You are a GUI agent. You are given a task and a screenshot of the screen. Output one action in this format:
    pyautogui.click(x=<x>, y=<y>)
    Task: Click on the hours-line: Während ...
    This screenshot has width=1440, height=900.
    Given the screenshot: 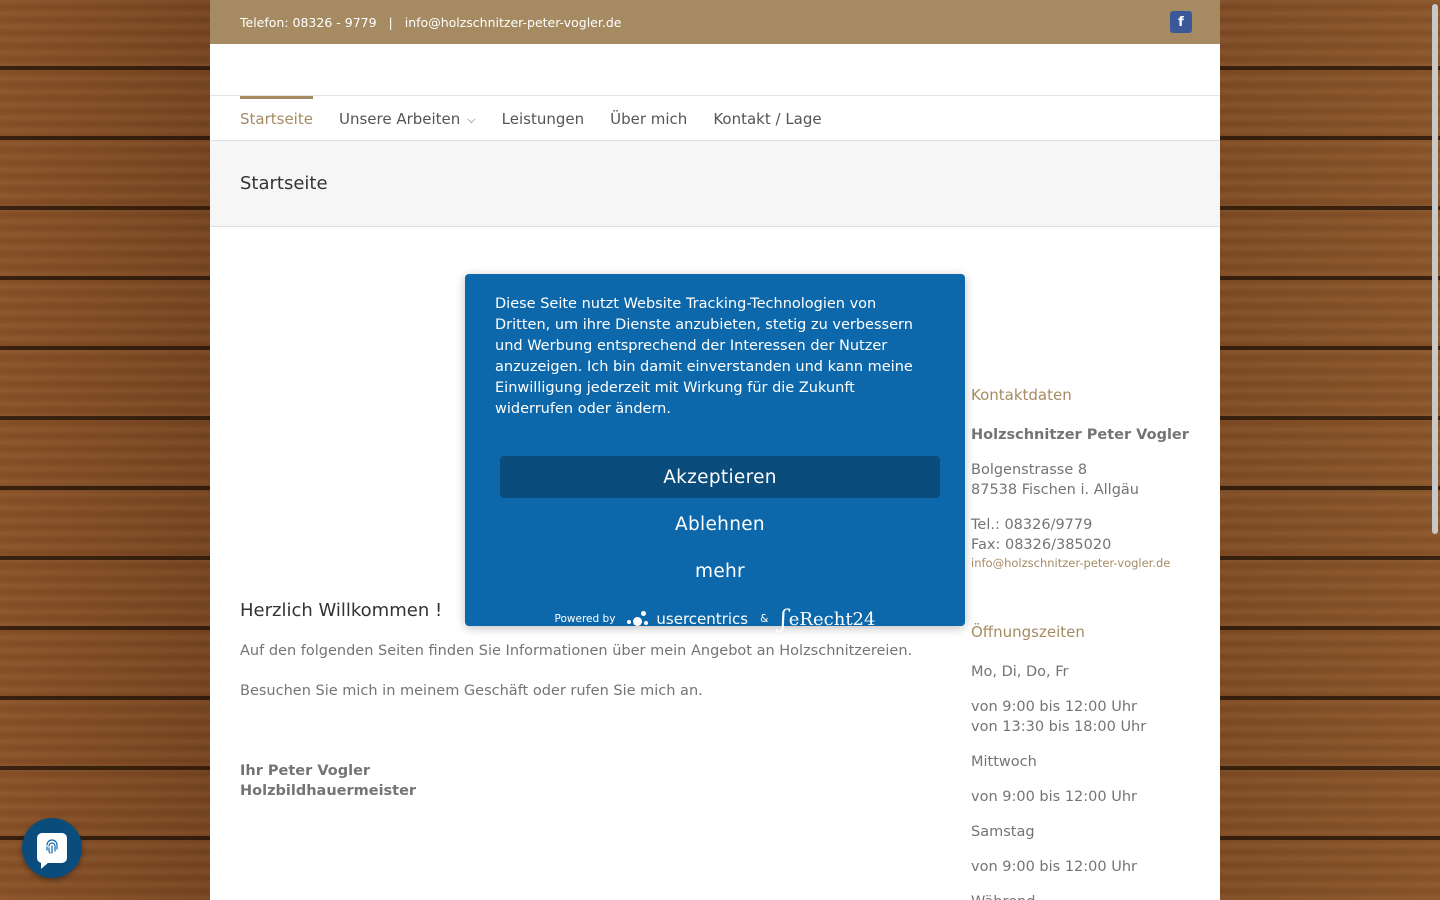 What is the action you would take?
    pyautogui.click(x=1091, y=896)
    